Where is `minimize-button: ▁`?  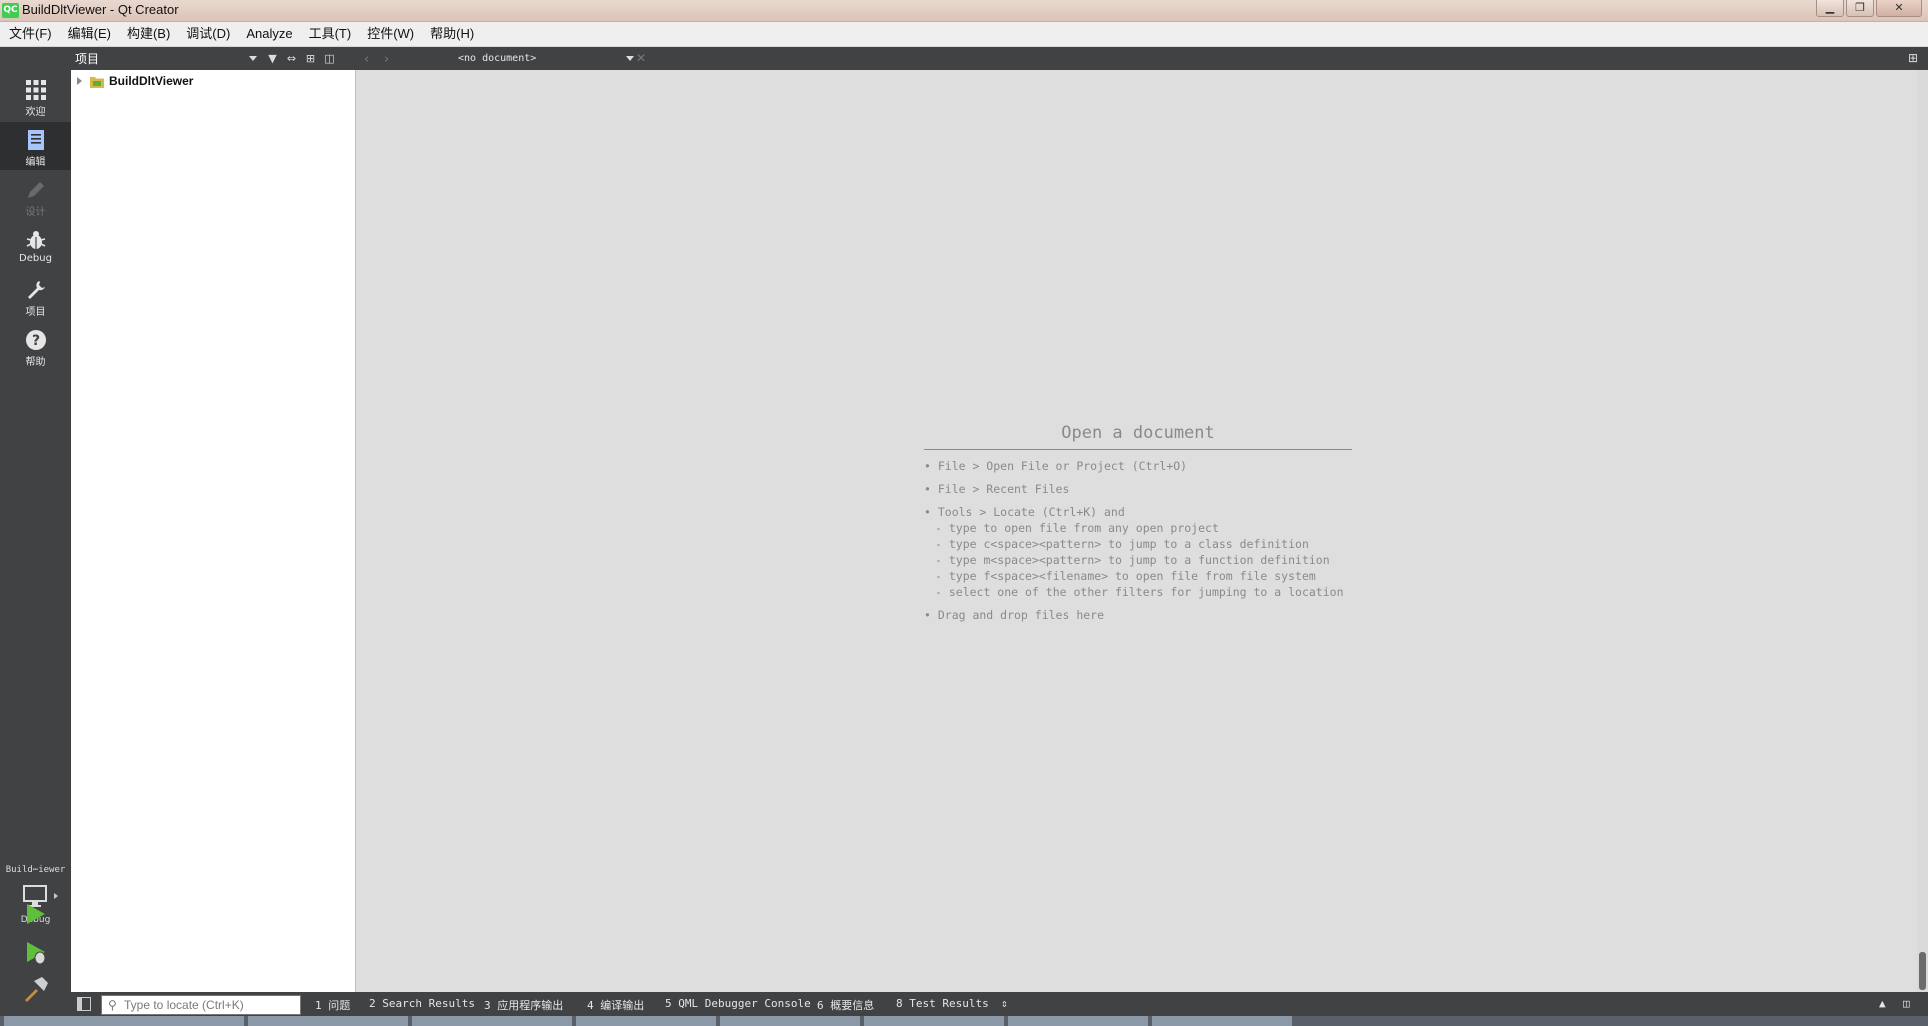 minimize-button: ▁ is located at coordinates (1830, 8).